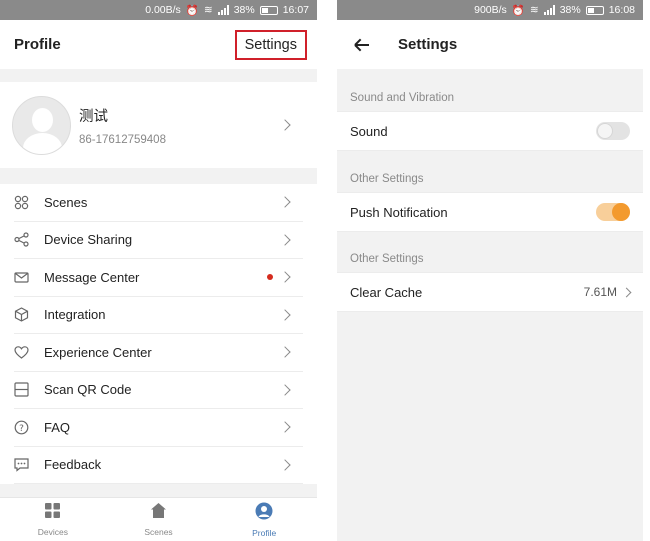 This screenshot has width=650, height=541. Describe the element at coordinates (98, 352) in the screenshot. I see `menu-item-label: Experience Center` at that location.